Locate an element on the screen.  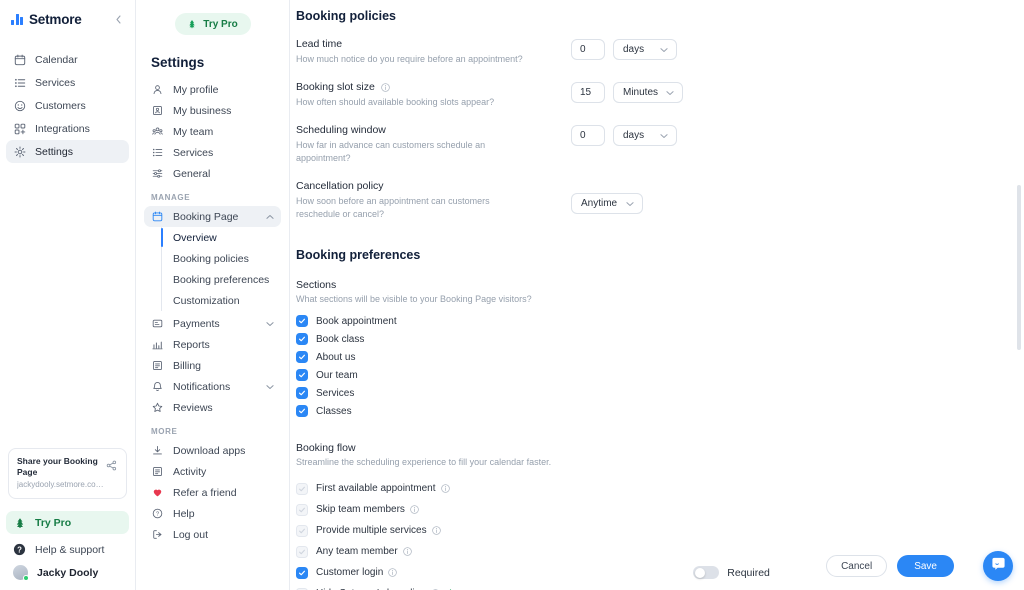
settings-item-help: ? Help is located at coordinates (212, 513).